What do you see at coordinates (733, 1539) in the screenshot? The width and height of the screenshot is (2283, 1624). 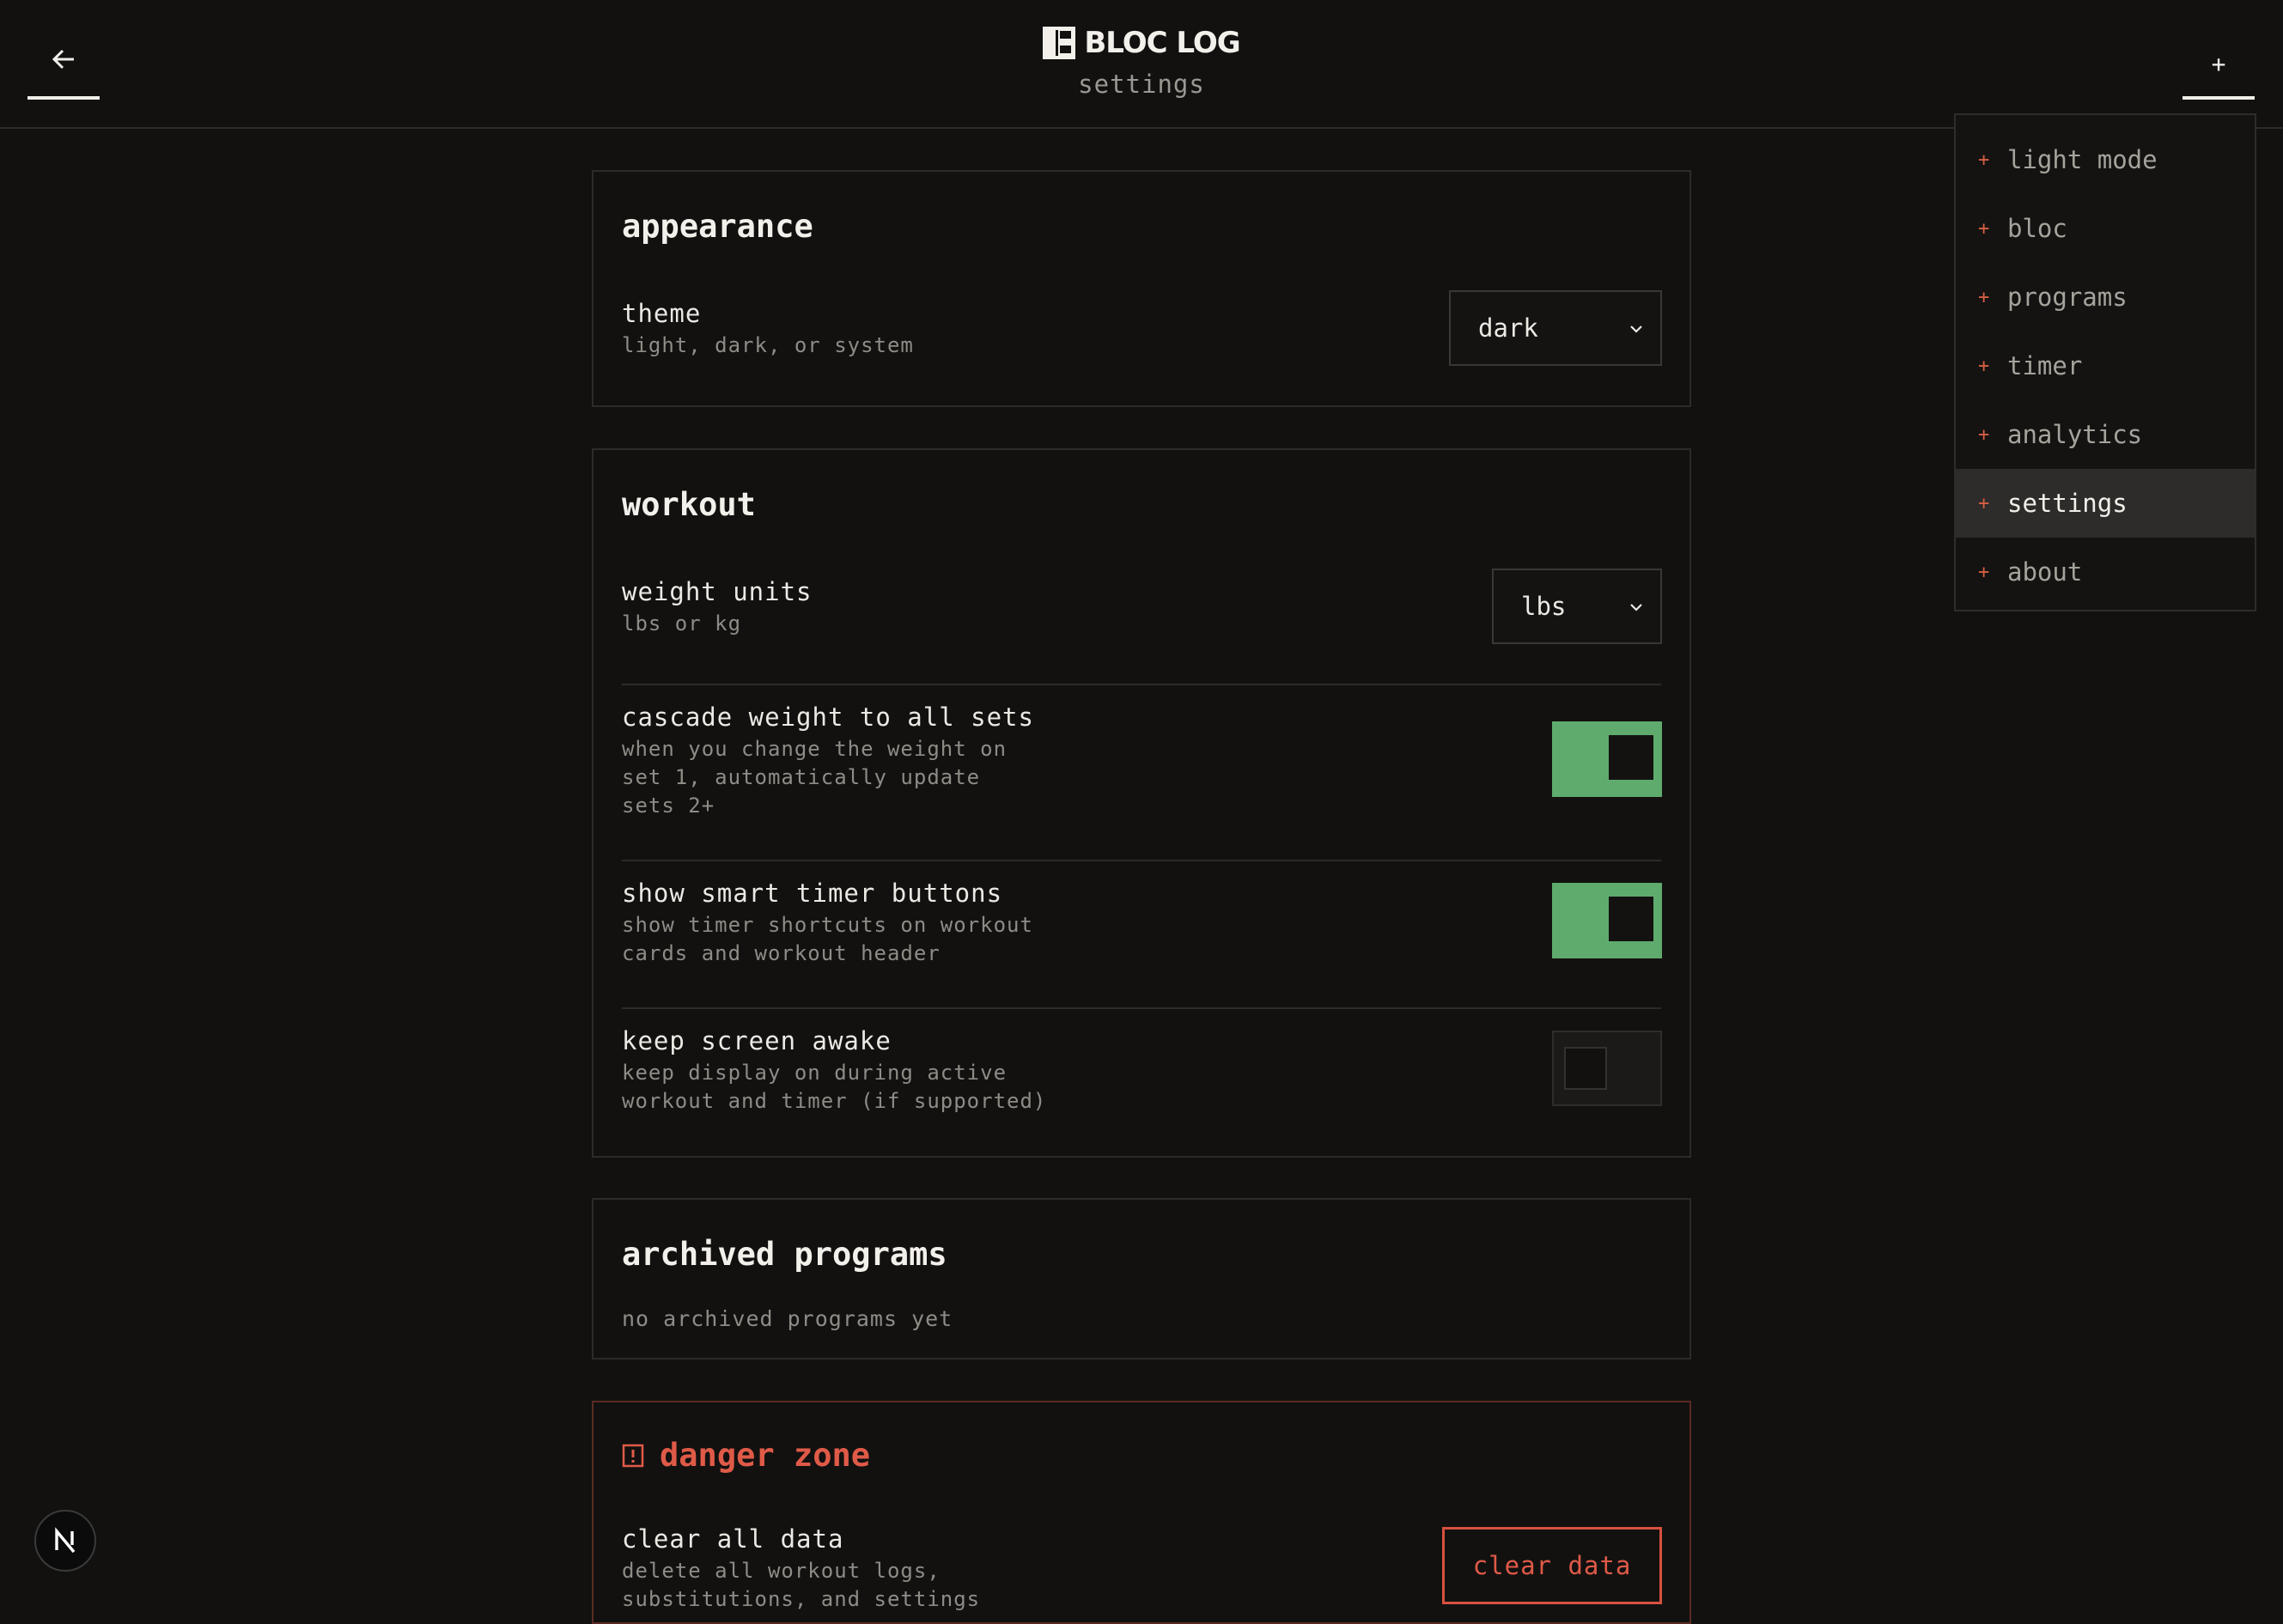 I see `clear-all-data-label: clear all data` at bounding box center [733, 1539].